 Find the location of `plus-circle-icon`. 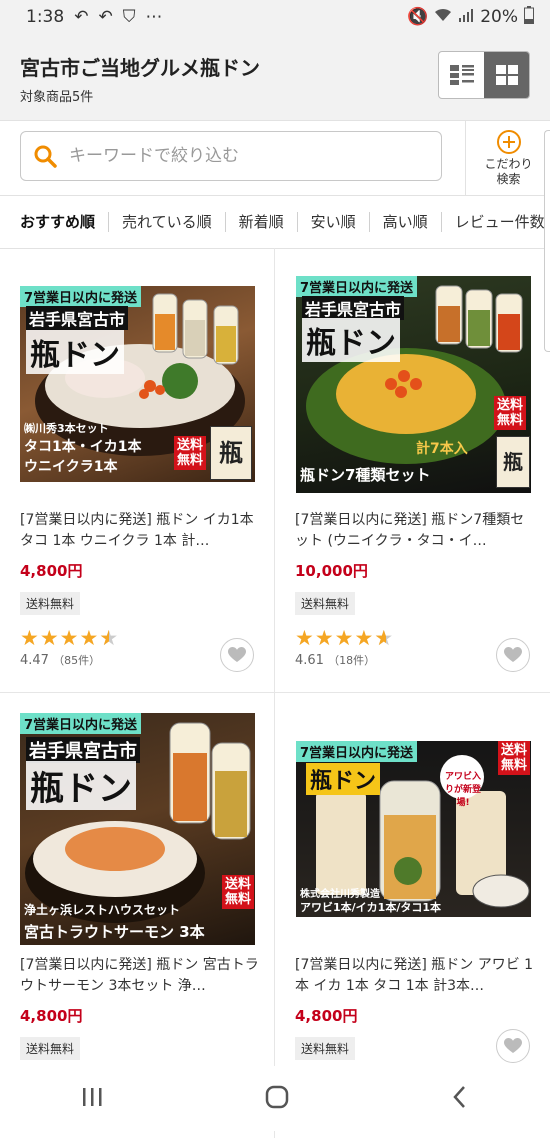

plus-circle-icon is located at coordinates (508, 142).